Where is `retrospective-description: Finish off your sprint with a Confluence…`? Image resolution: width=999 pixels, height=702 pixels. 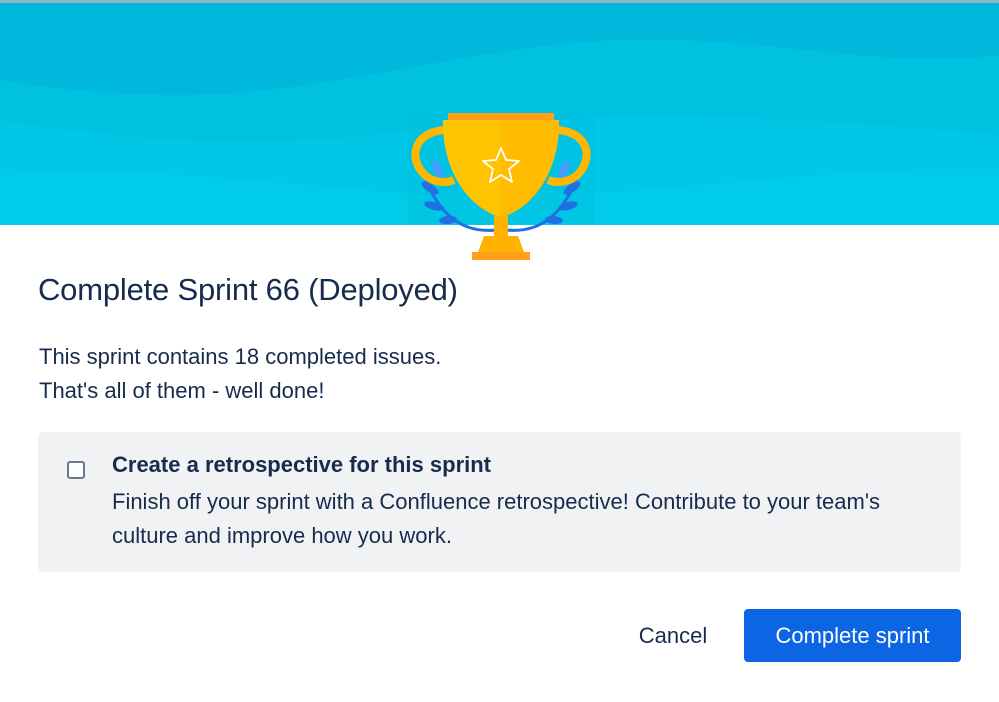
retrospective-description: Finish off your sprint with a Confluence… is located at coordinates (496, 518).